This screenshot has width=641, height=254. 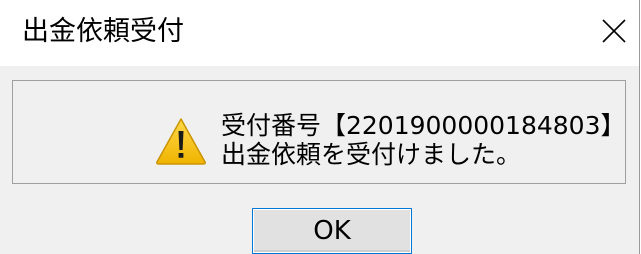 I want to click on close-icon, so click(x=614, y=31).